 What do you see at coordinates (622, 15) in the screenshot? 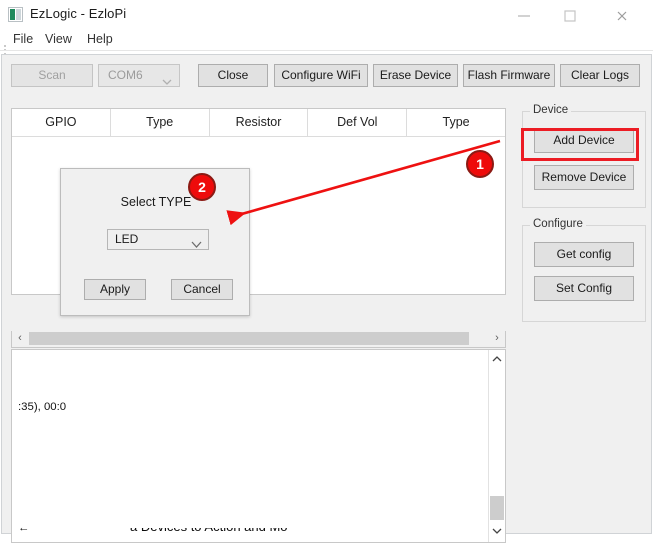
I see `close-icon` at bounding box center [622, 15].